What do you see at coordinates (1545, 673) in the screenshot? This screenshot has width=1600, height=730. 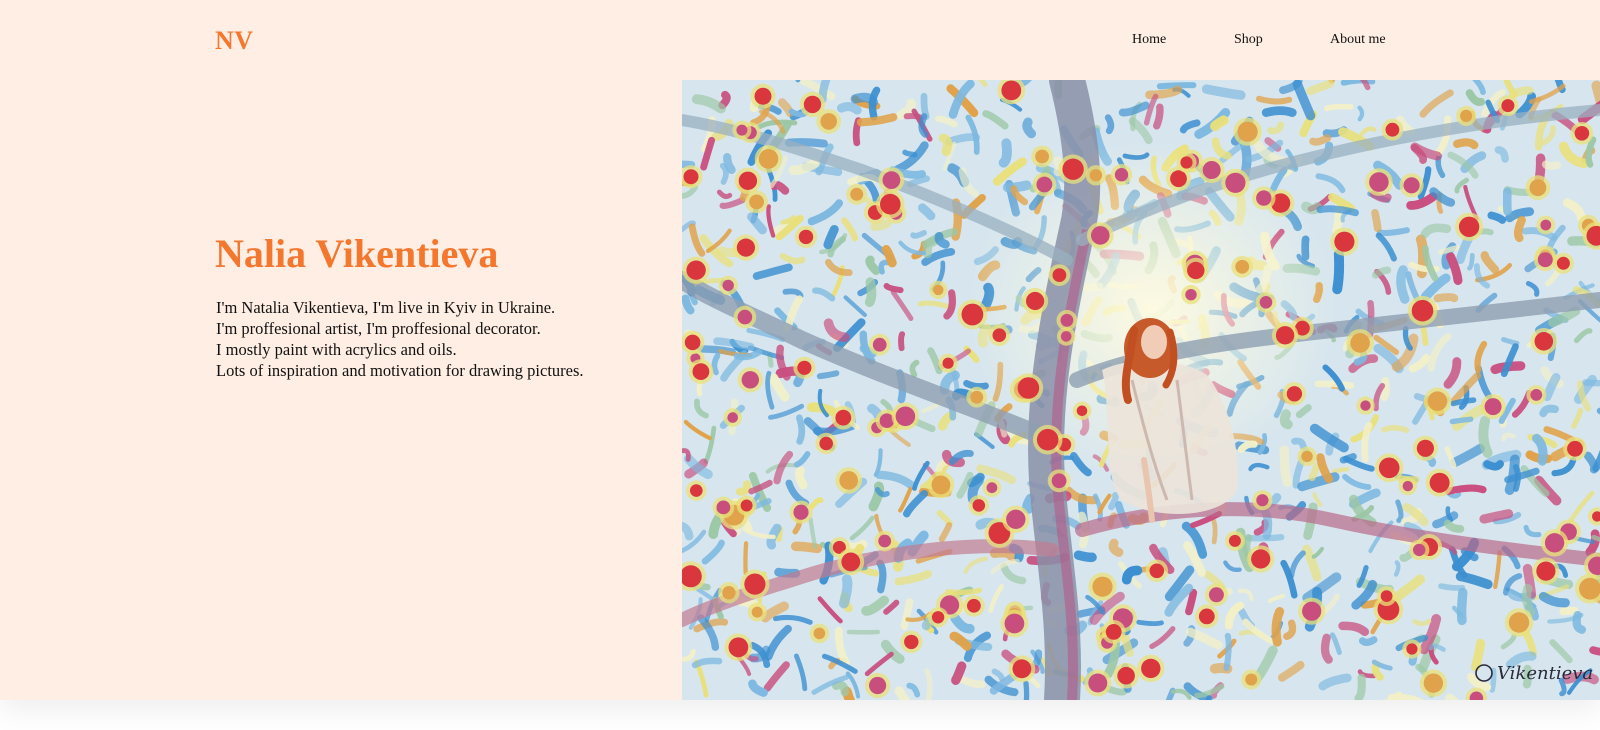 I see `painting-signature: Vikentieva` at bounding box center [1545, 673].